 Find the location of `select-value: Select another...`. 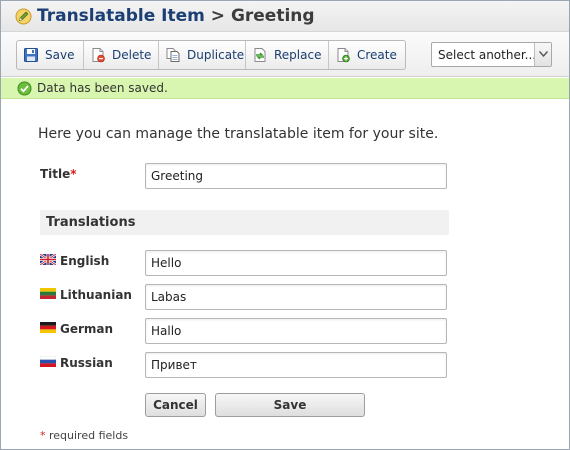

select-value: Select another... is located at coordinates (487, 55).